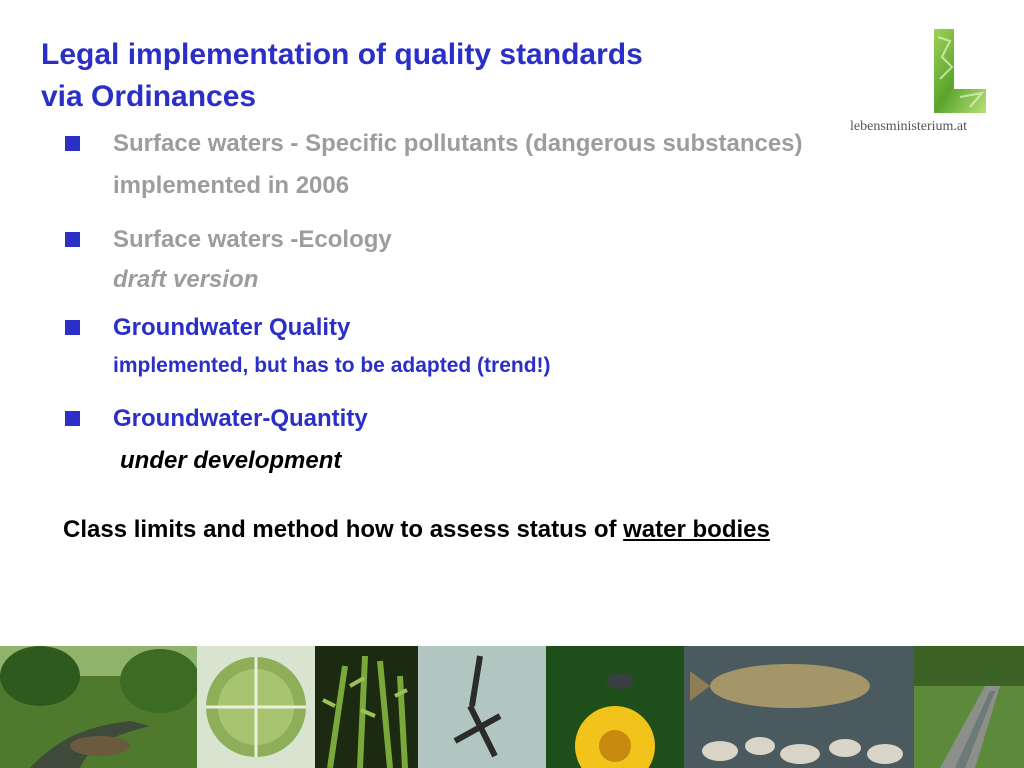 Image resolution: width=1024 pixels, height=768 pixels. Describe the element at coordinates (696, 529) in the screenshot. I see `water-bodies-link: water bodies` at that location.